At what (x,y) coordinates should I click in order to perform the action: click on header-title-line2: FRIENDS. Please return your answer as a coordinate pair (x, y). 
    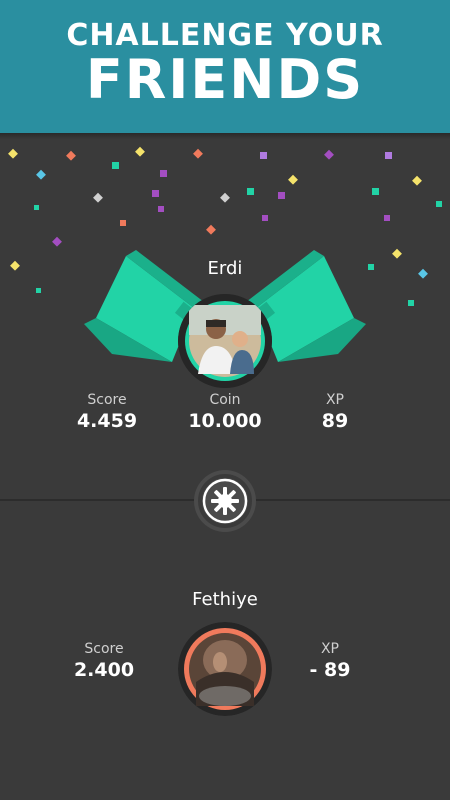
    Looking at the image, I should click on (225, 79).